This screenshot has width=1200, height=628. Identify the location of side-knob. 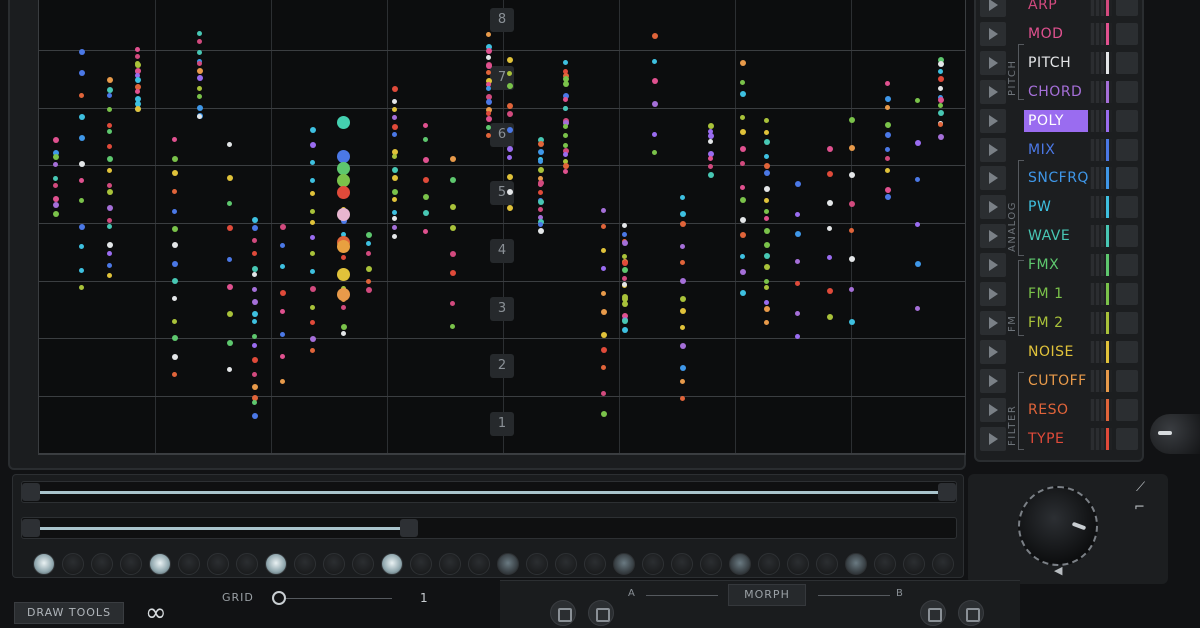
(1175, 434).